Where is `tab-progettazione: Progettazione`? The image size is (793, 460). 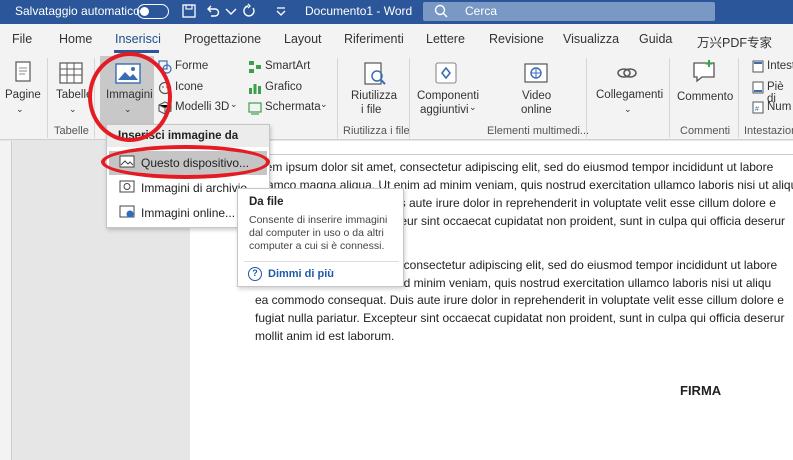
tab-progettazione: Progettazione is located at coordinates (222, 39).